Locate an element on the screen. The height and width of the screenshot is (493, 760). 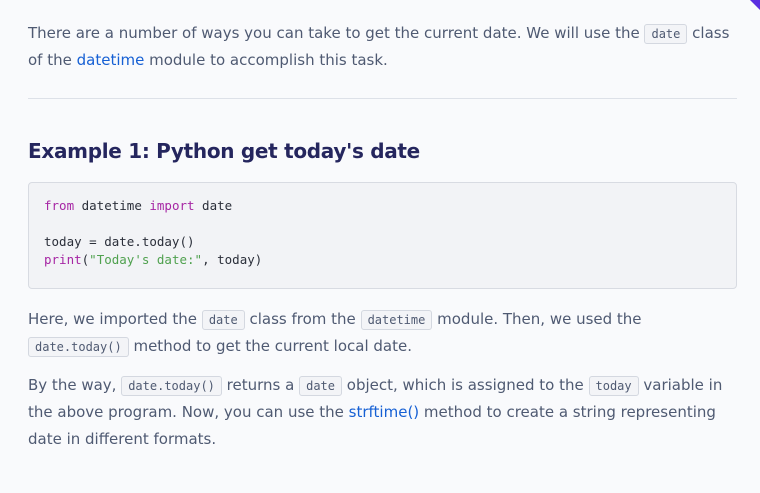
strftime-link: strftime() is located at coordinates (384, 412).